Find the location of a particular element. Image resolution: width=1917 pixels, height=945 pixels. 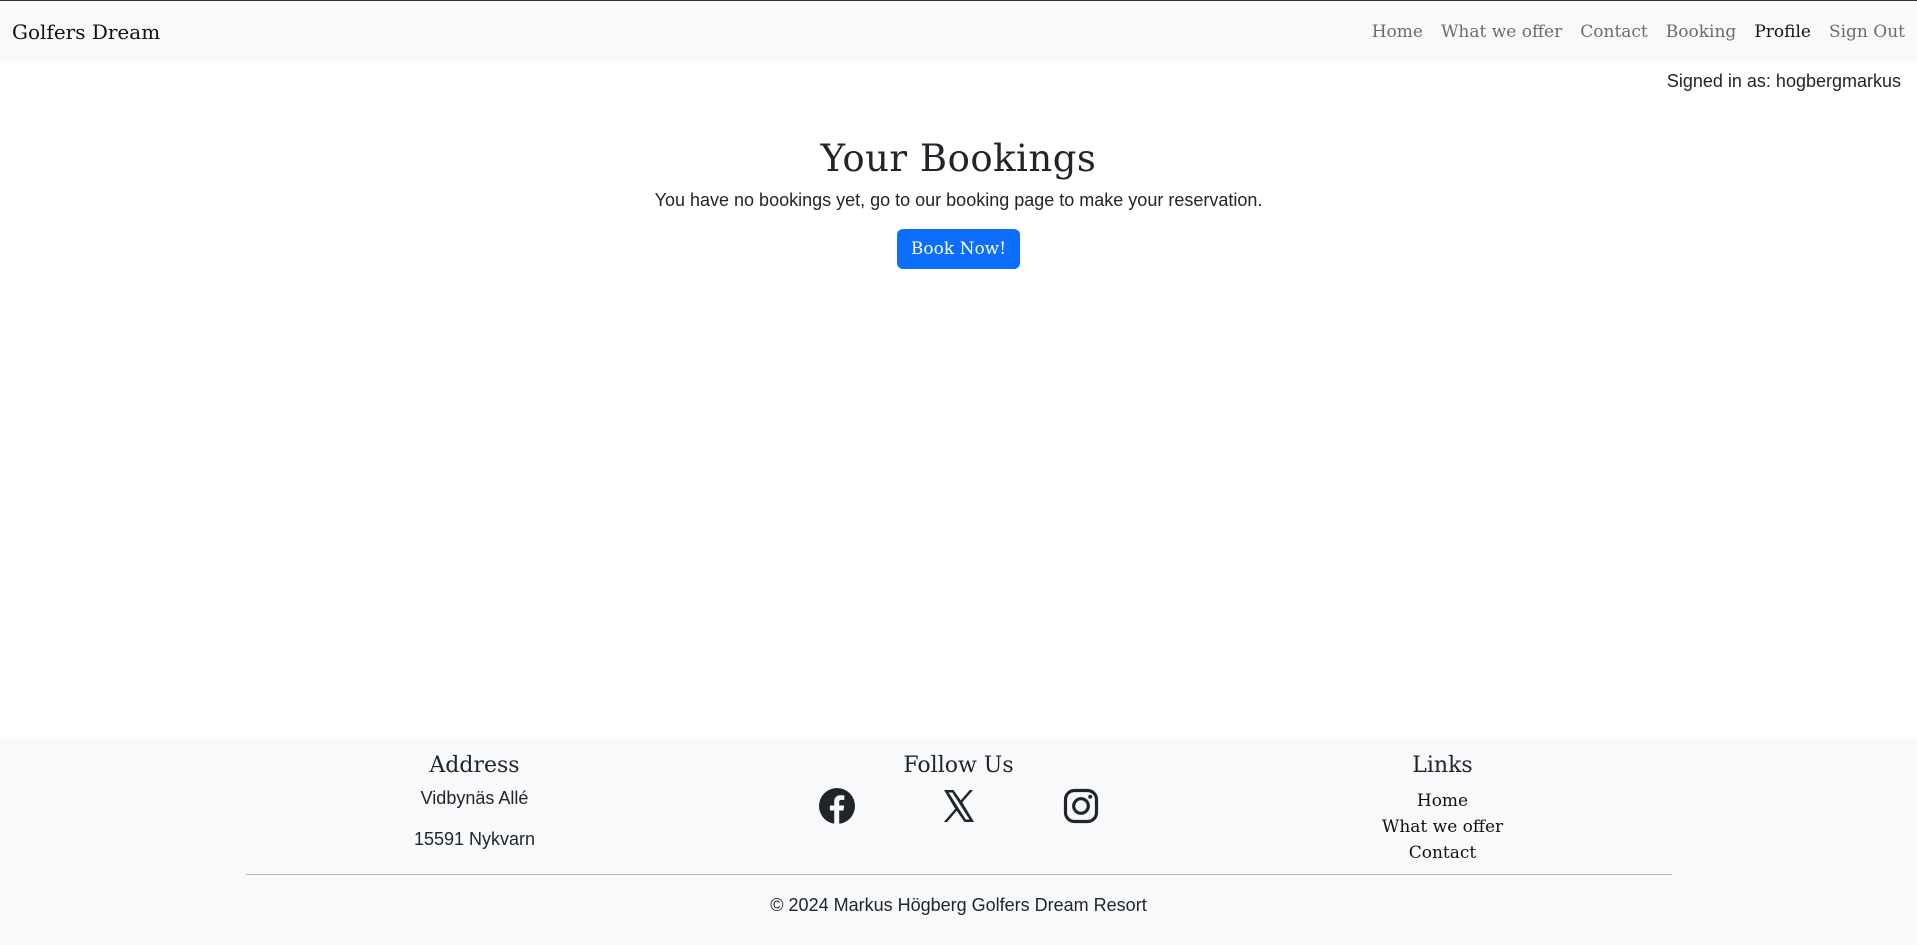

nav-link-booking: Booking is located at coordinates (1701, 32).